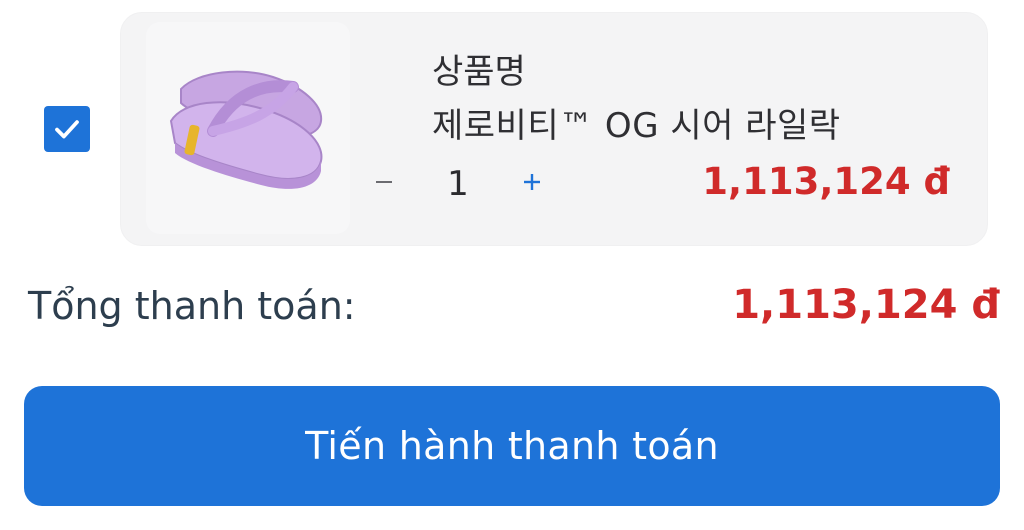 The width and height of the screenshot is (1024, 530). I want to click on product-image, so click(248, 128).